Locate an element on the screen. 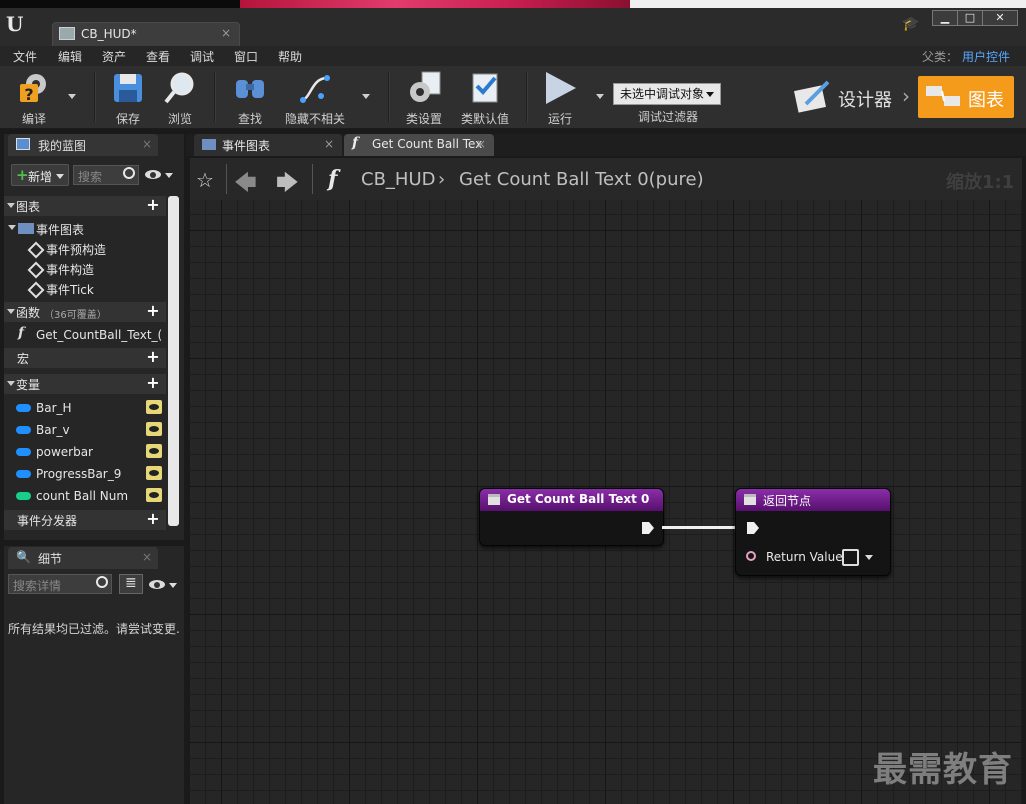  add-function-button: + is located at coordinates (153, 311).